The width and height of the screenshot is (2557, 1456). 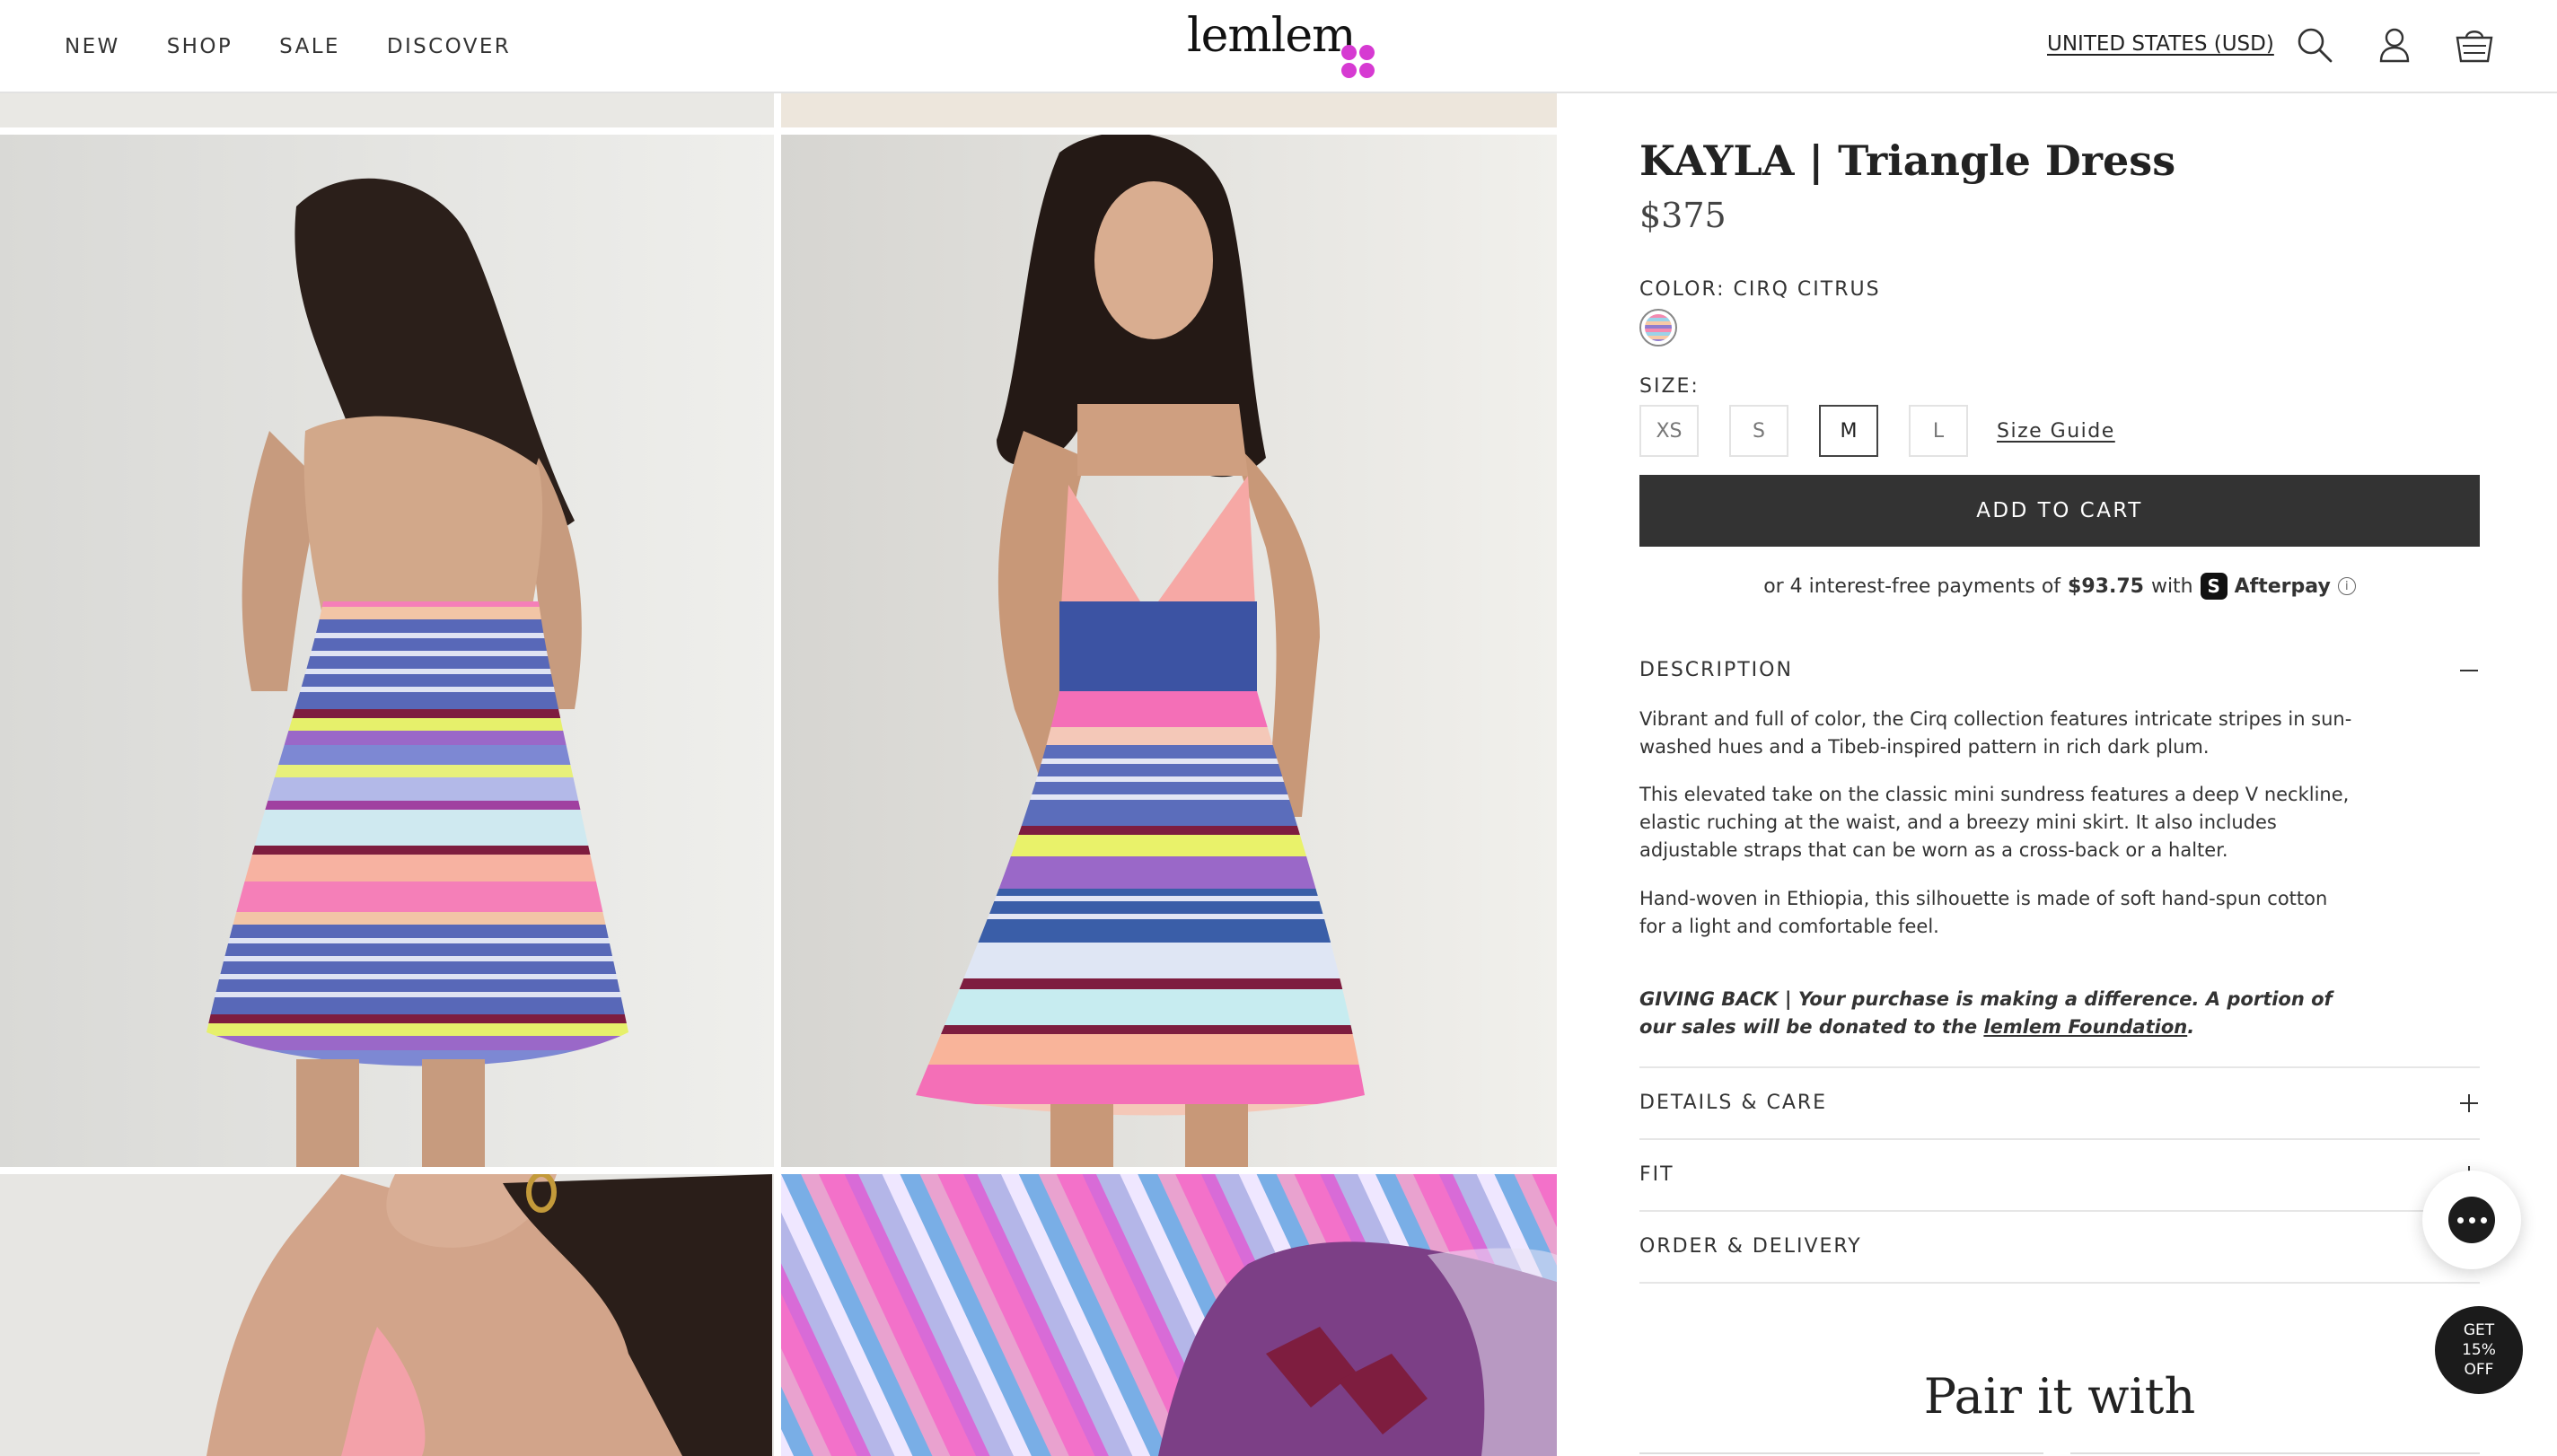 I want to click on size-option-m: M, so click(x=1849, y=431).